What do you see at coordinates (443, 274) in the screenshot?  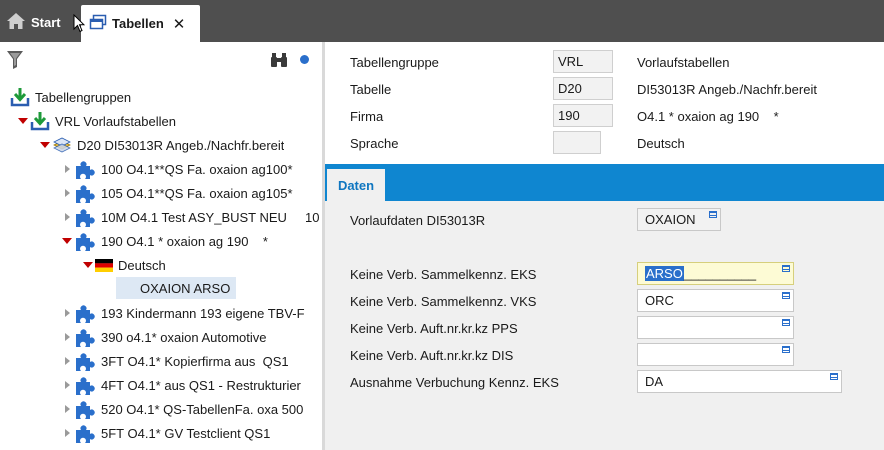 I see `eks-sammel-label: Keine Verb. Sammelkennz. EKS` at bounding box center [443, 274].